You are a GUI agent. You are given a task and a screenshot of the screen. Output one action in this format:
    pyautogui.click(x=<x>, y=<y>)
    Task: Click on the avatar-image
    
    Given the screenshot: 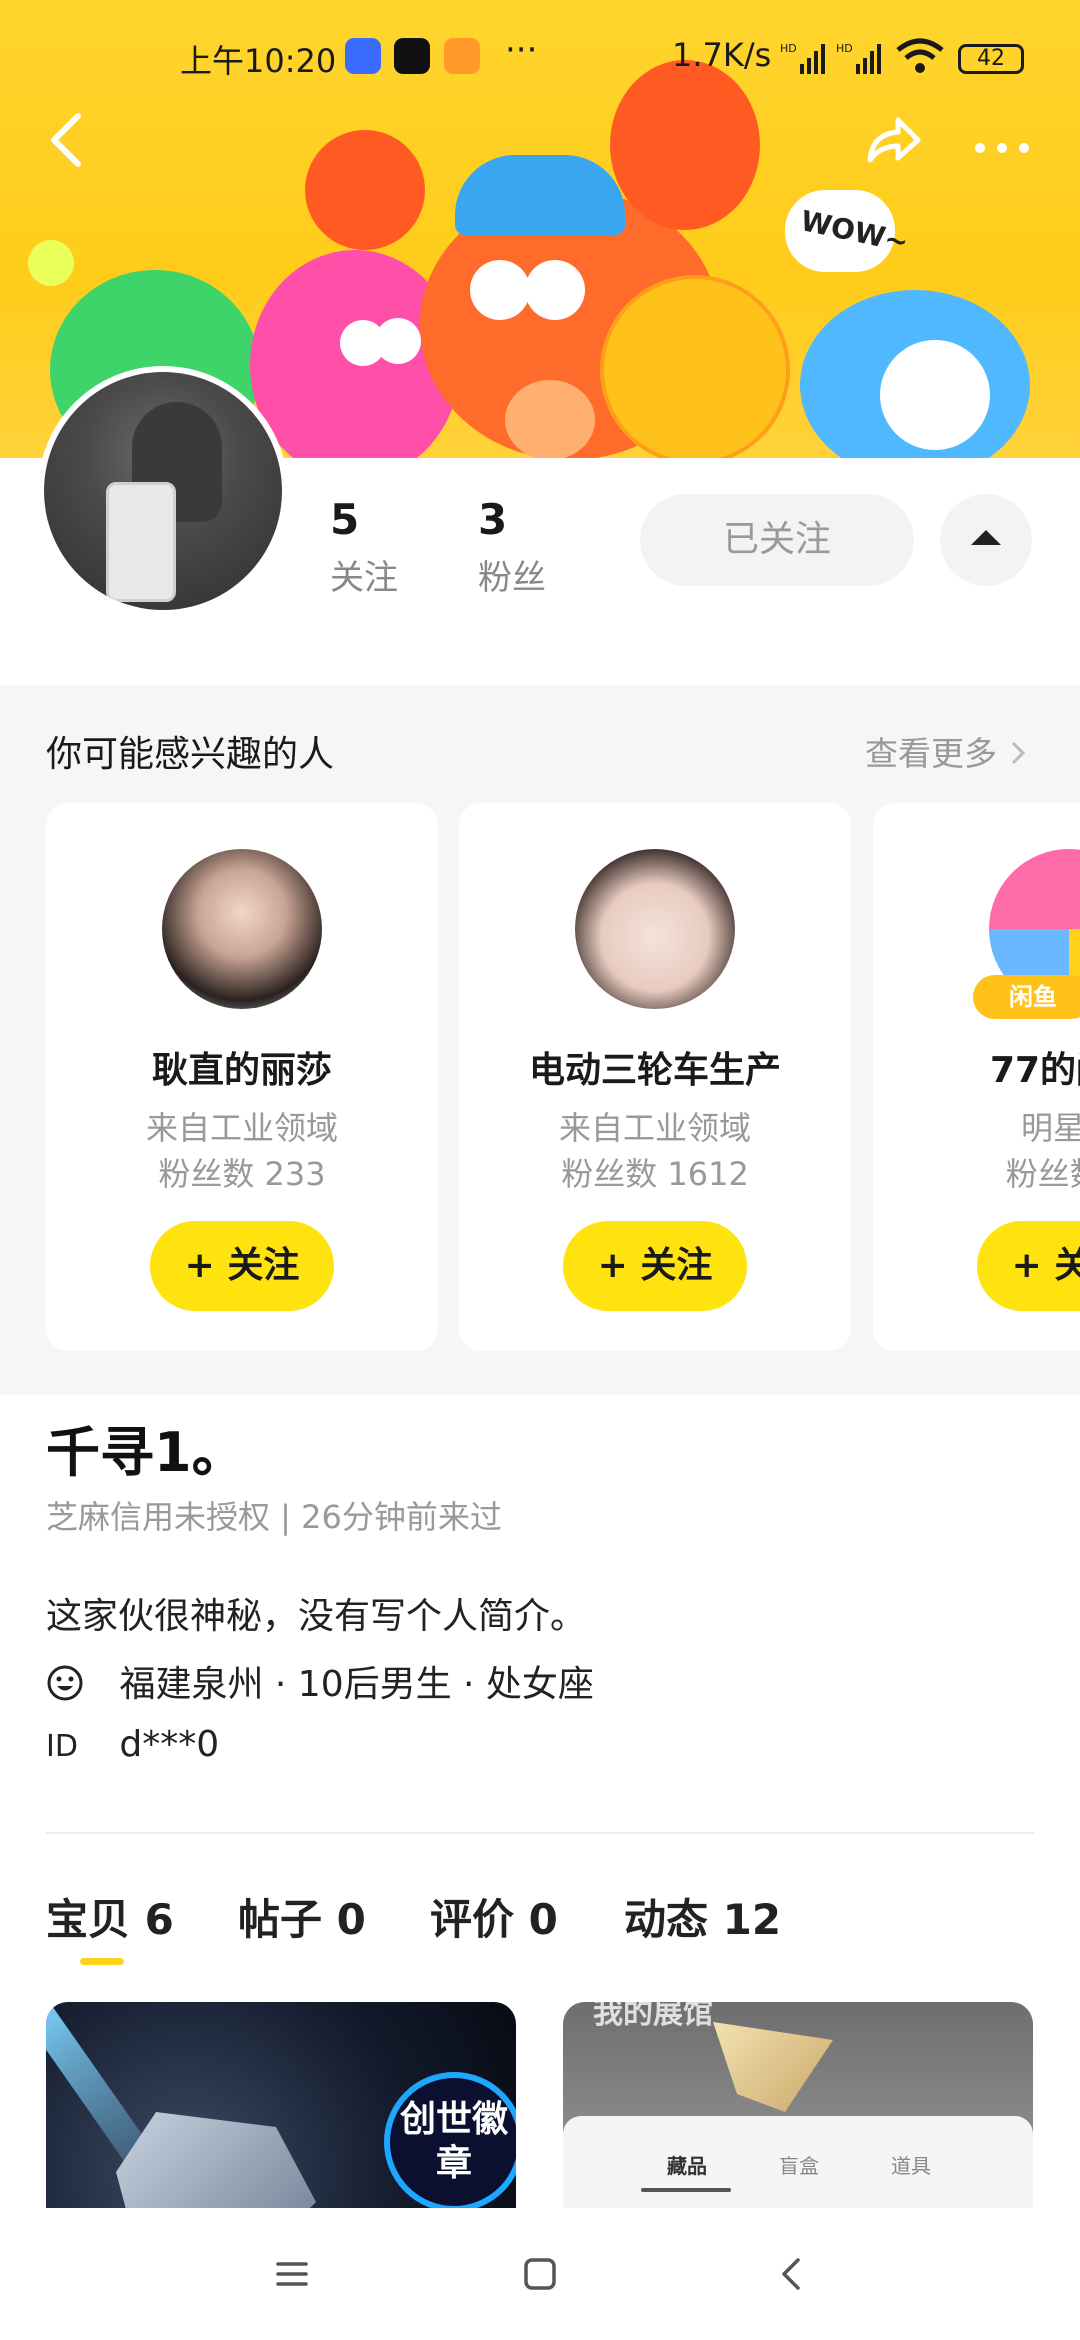 What is the action you would take?
    pyautogui.click(x=163, y=491)
    